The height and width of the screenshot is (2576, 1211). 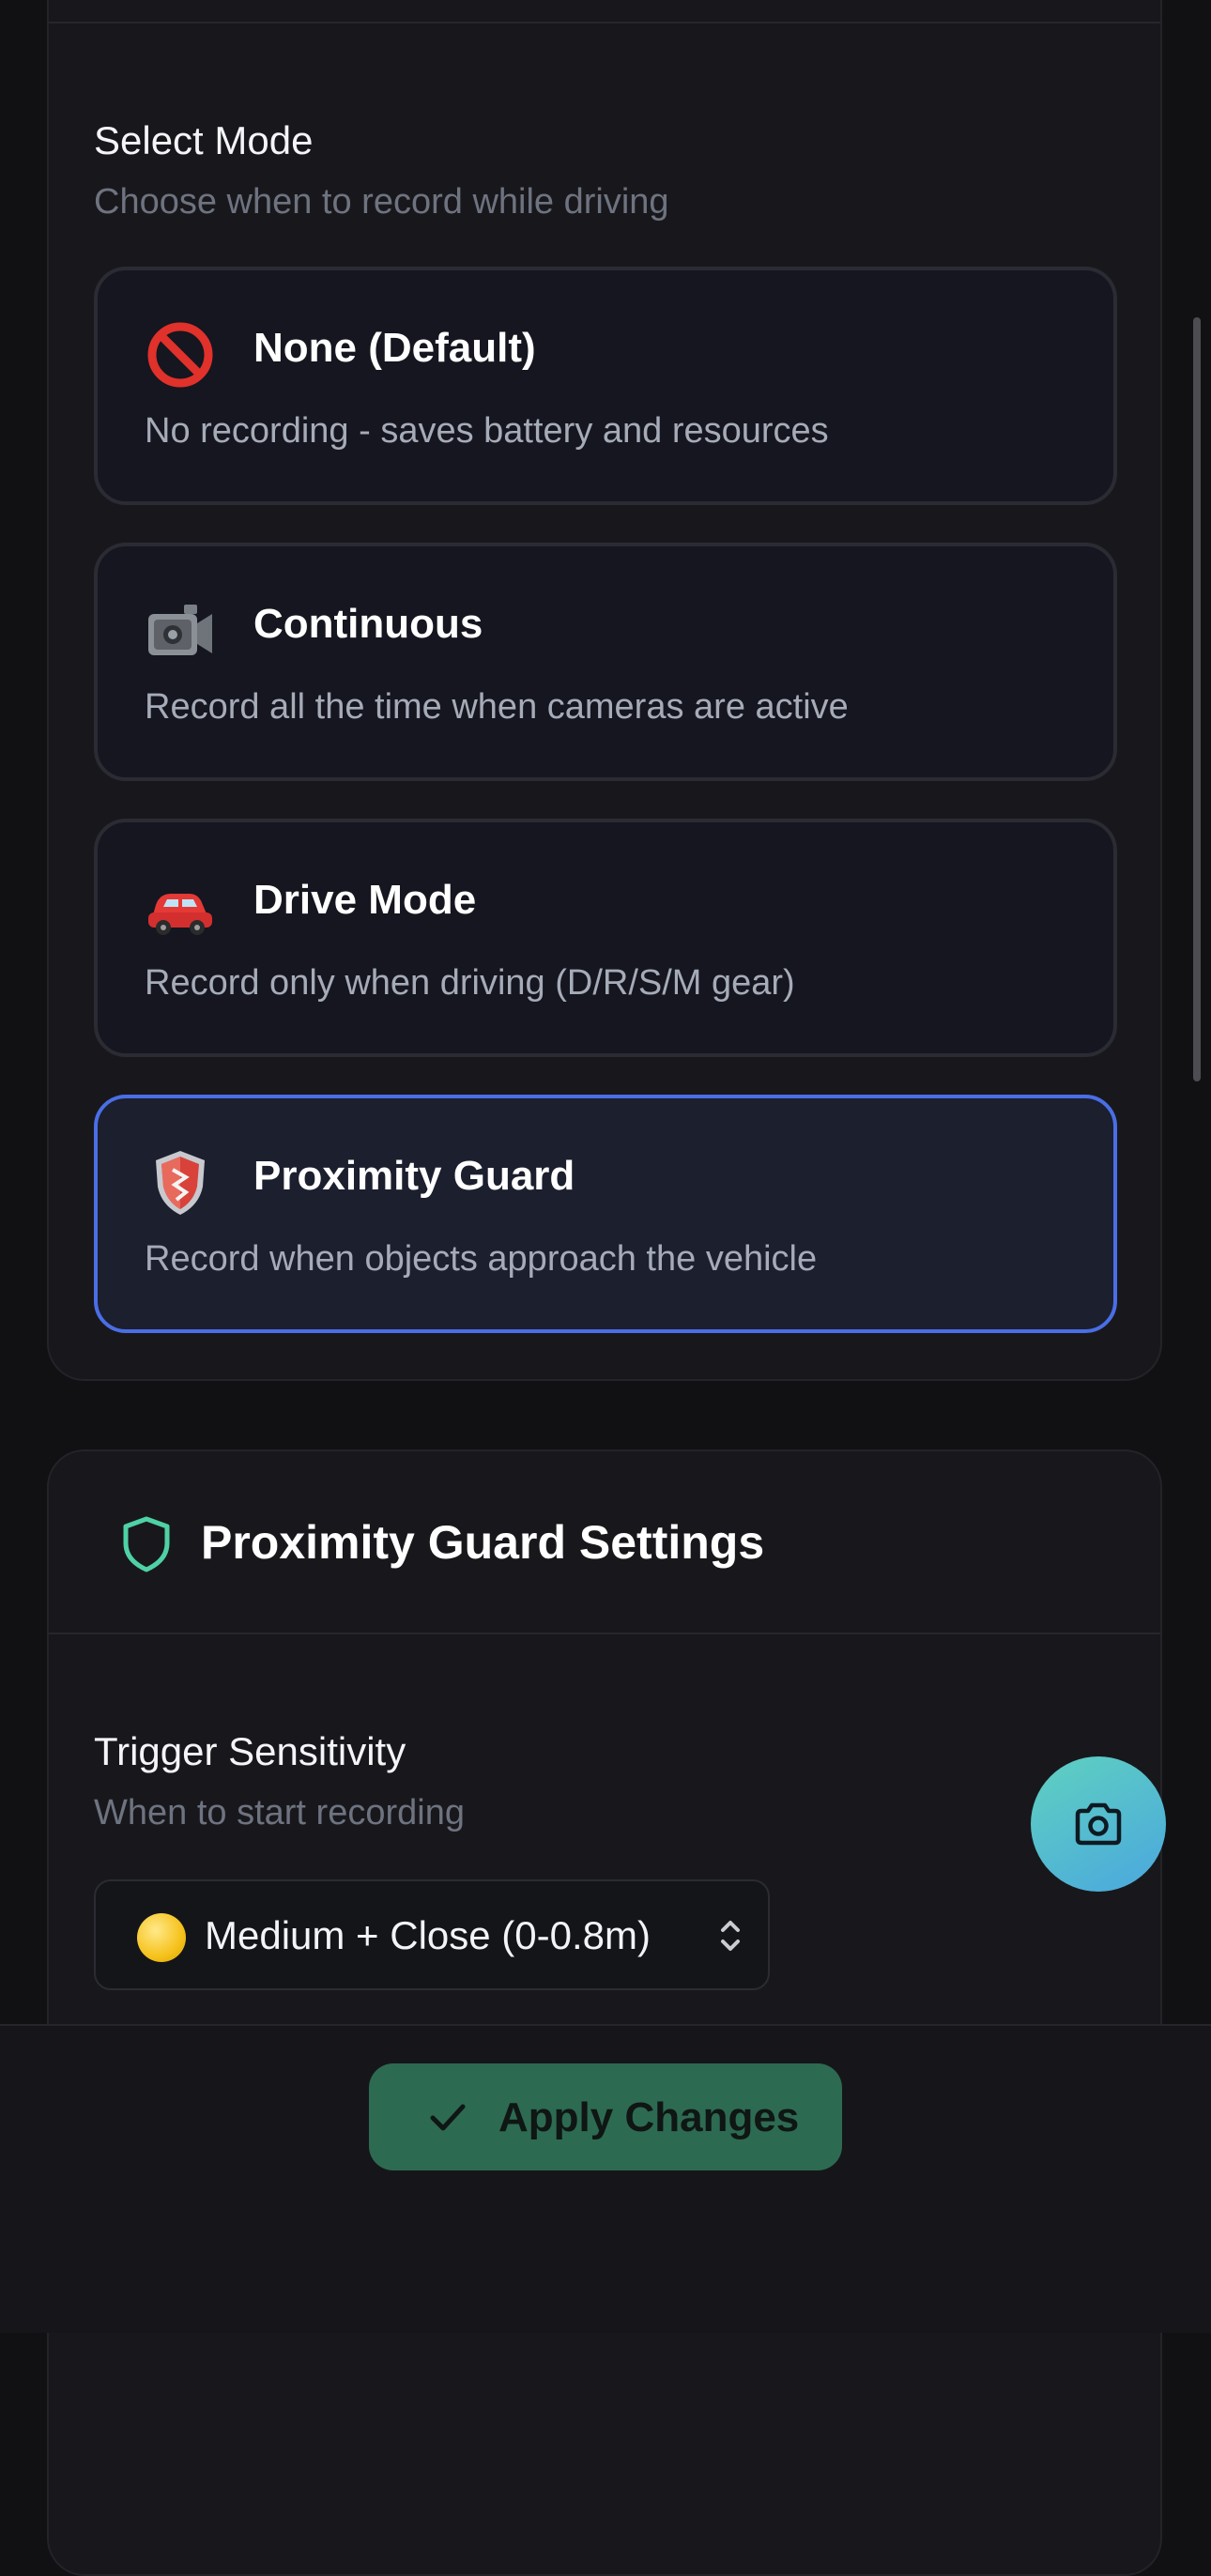 What do you see at coordinates (730, 1936) in the screenshot?
I see `chevron-up-down-icon` at bounding box center [730, 1936].